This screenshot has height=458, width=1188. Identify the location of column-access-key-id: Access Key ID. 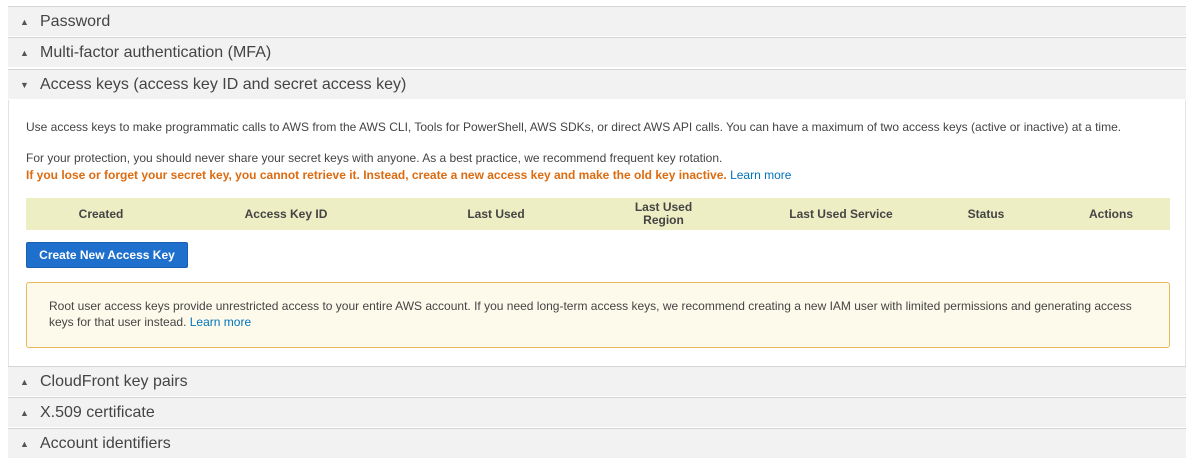
(286, 213).